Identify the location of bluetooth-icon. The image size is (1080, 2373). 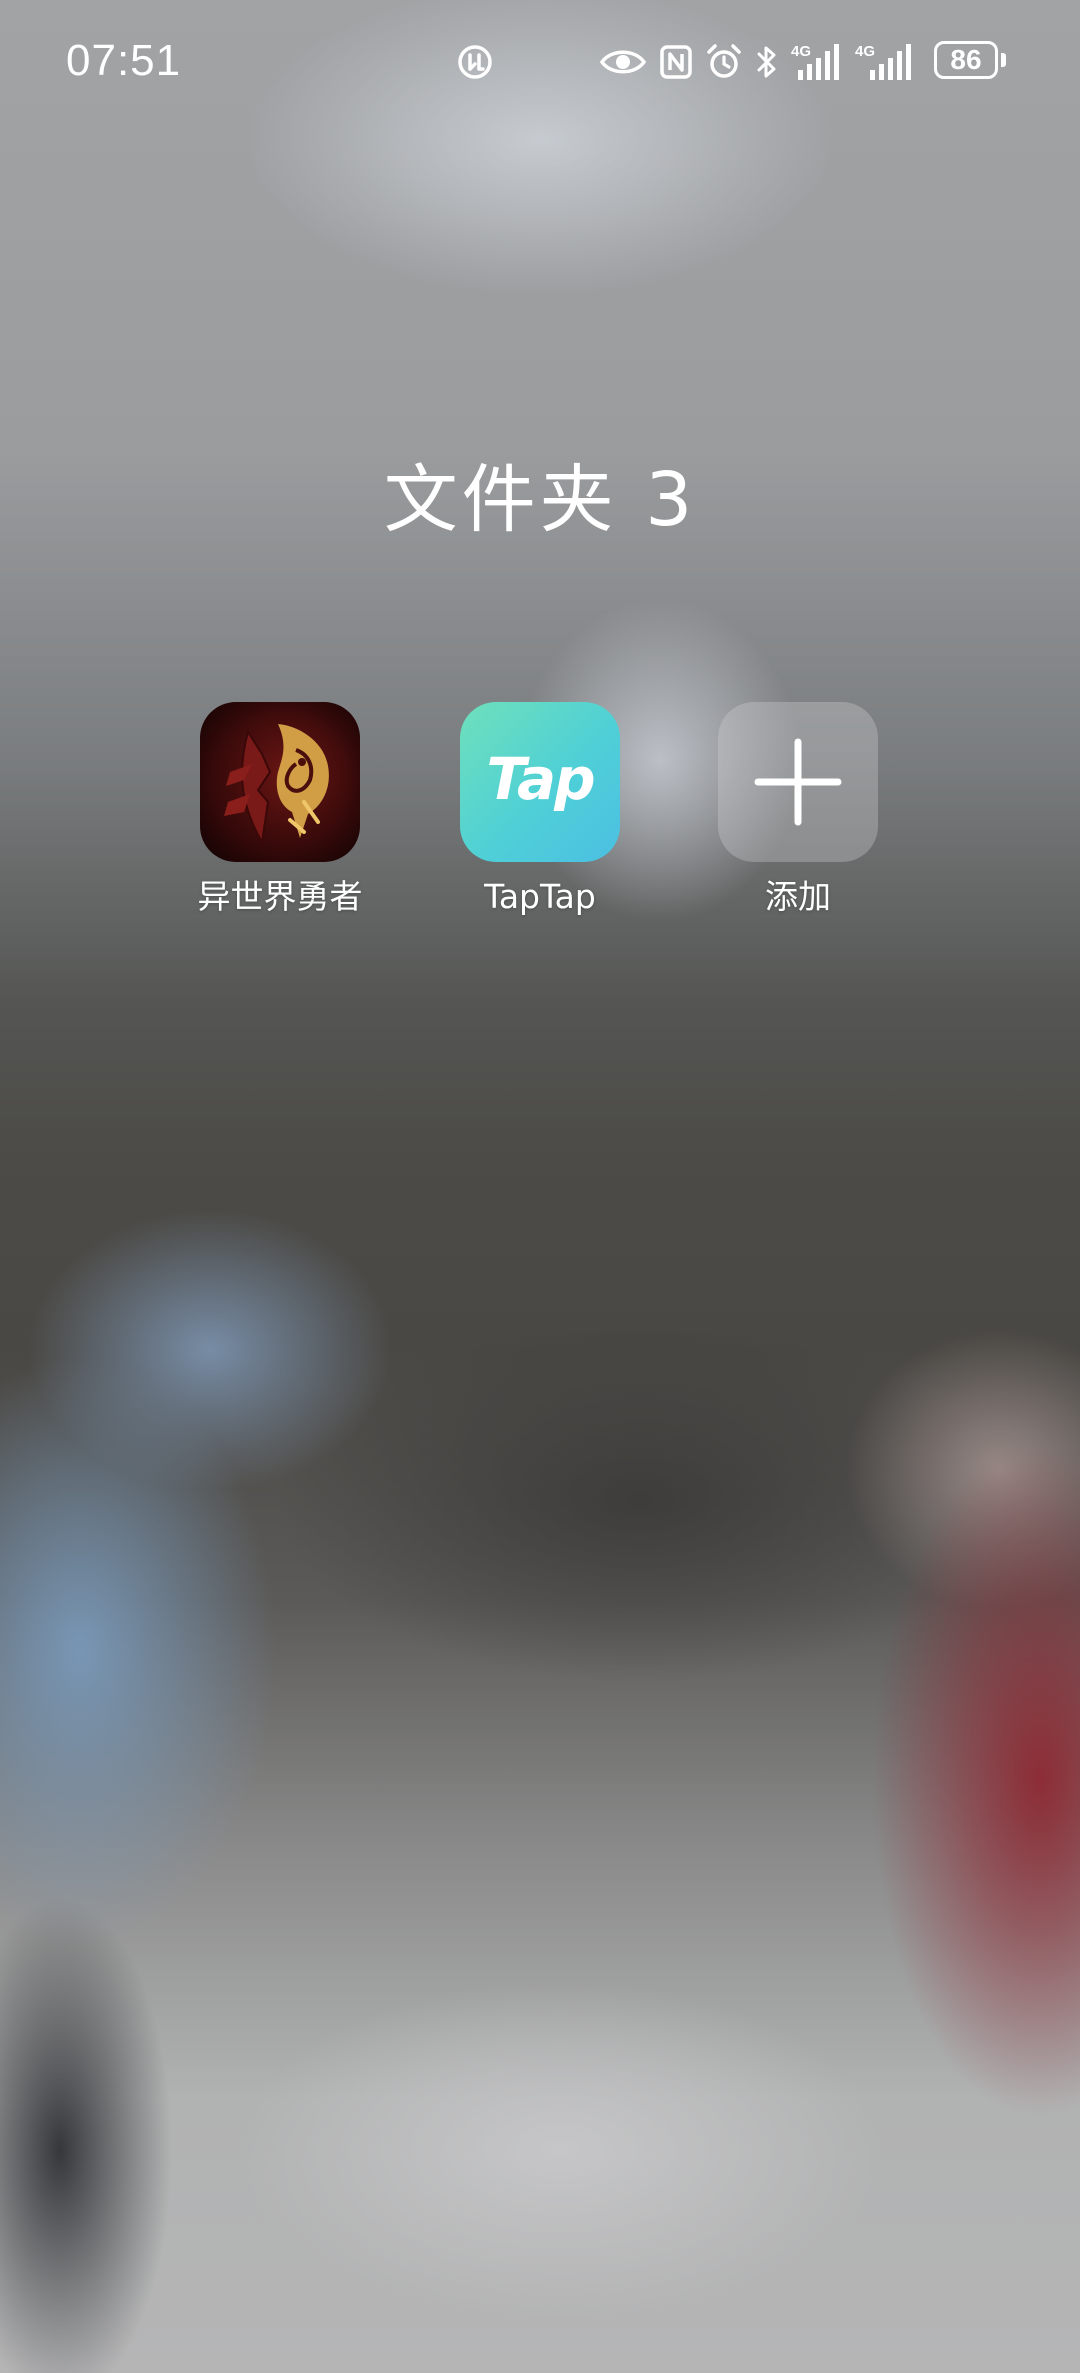
(767, 62).